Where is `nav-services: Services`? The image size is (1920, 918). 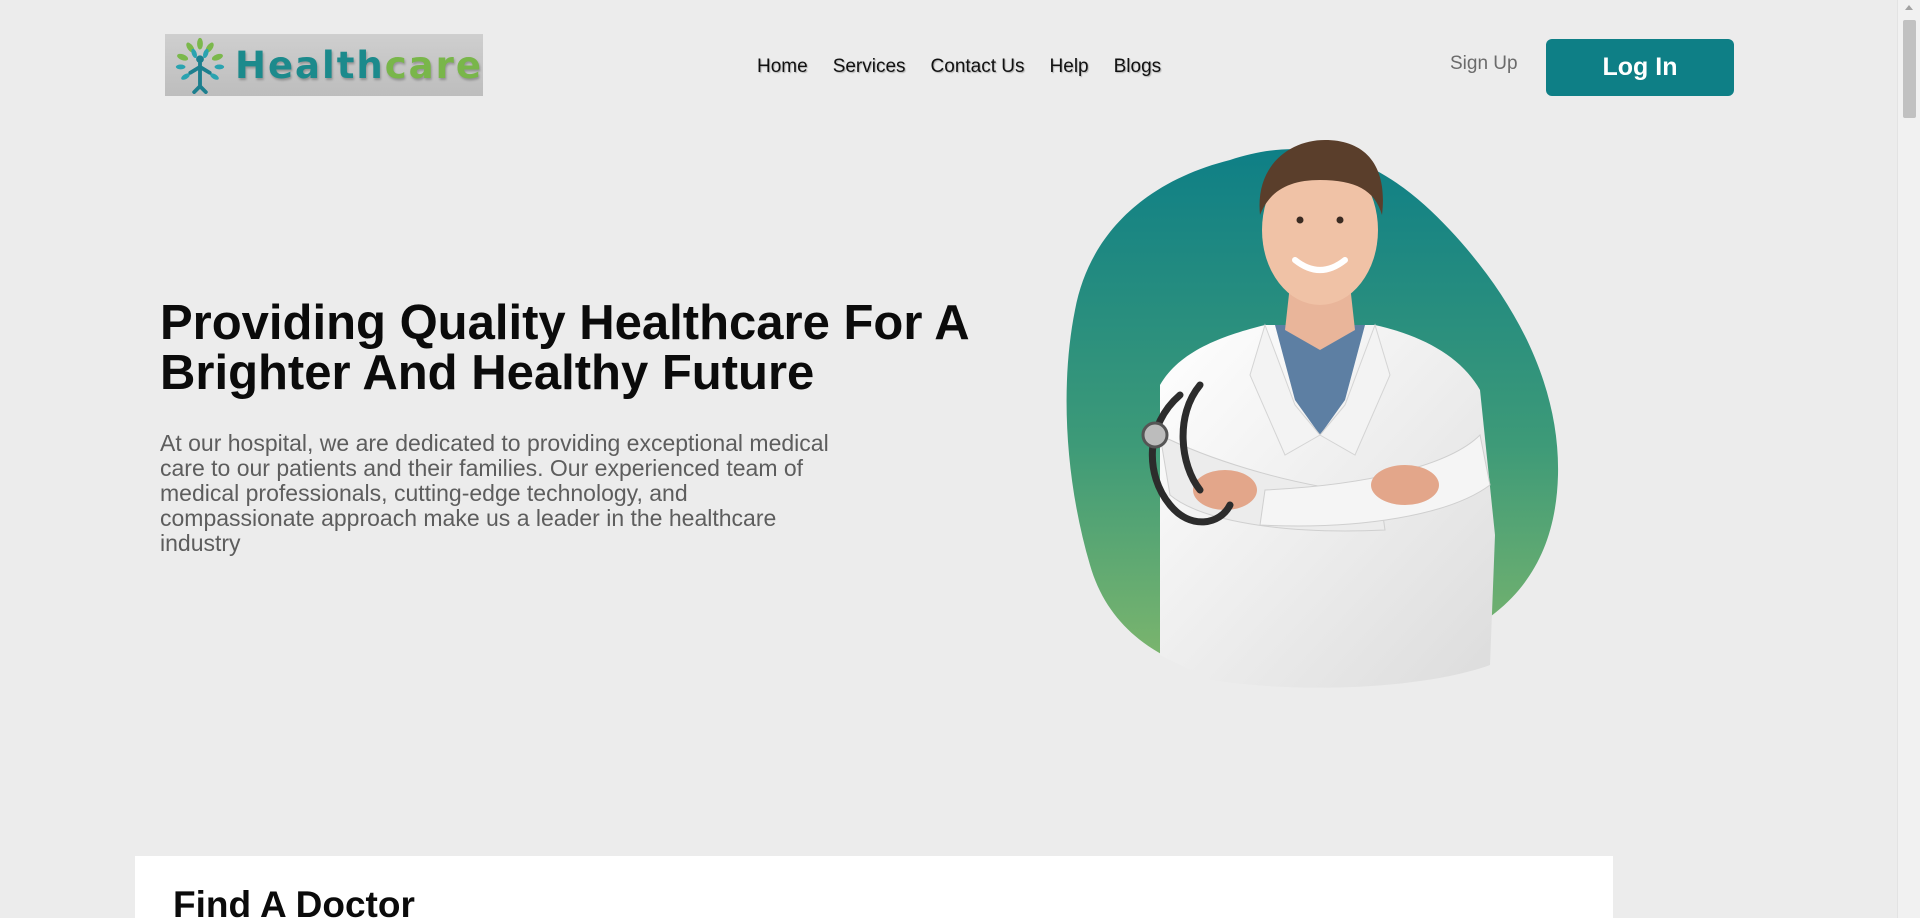 nav-services: Services is located at coordinates (869, 67).